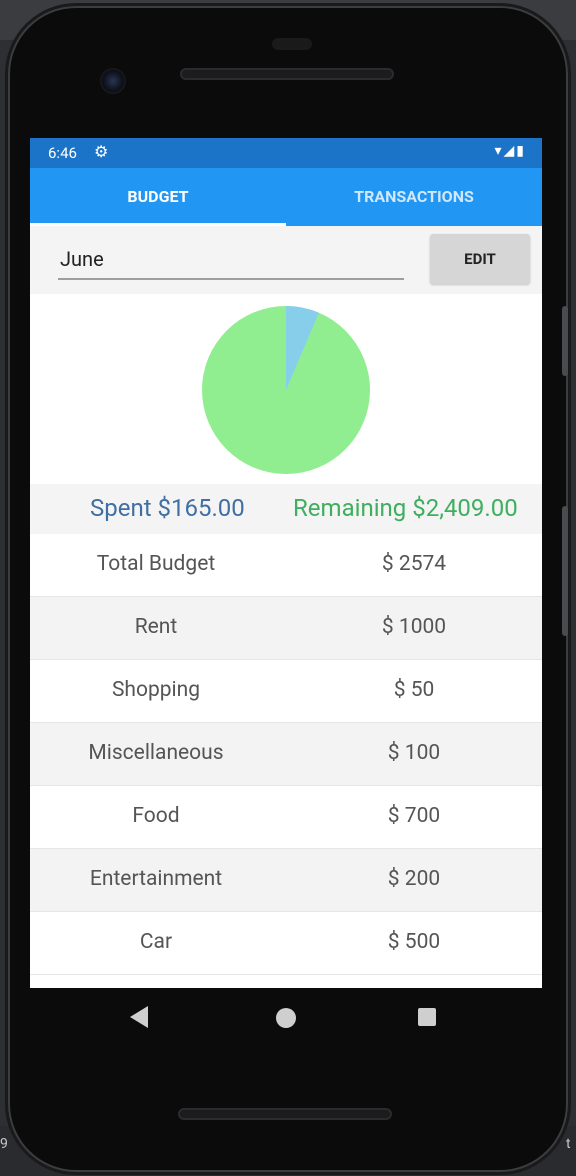 The width and height of the screenshot is (576, 1176). I want to click on row-amount: $ 500, so click(414, 942).